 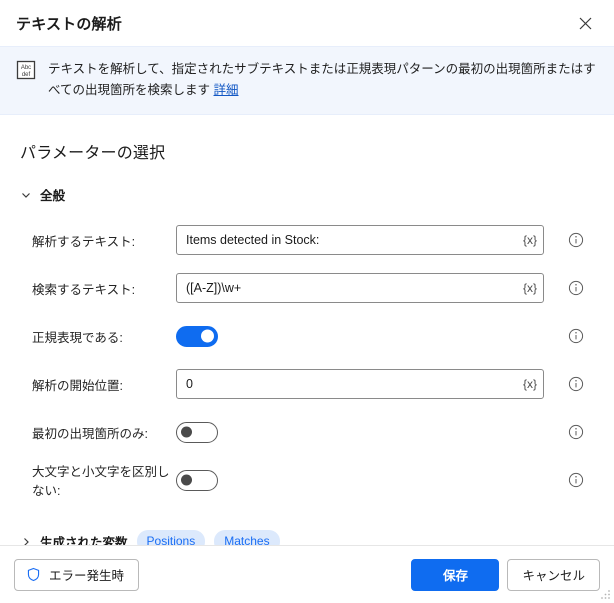 I want to click on text-to-parse-input: Items detected in Stock: {x}, so click(x=360, y=240).